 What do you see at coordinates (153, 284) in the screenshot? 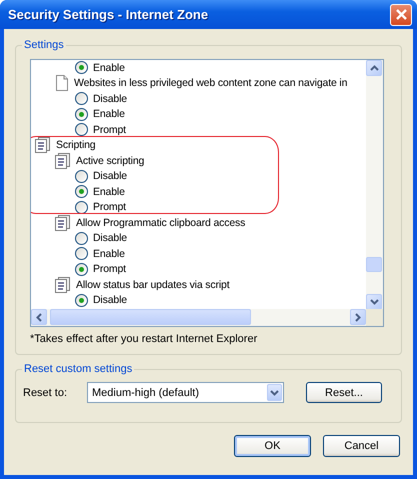
I see `setting-label: Allow status bar updates via script` at bounding box center [153, 284].